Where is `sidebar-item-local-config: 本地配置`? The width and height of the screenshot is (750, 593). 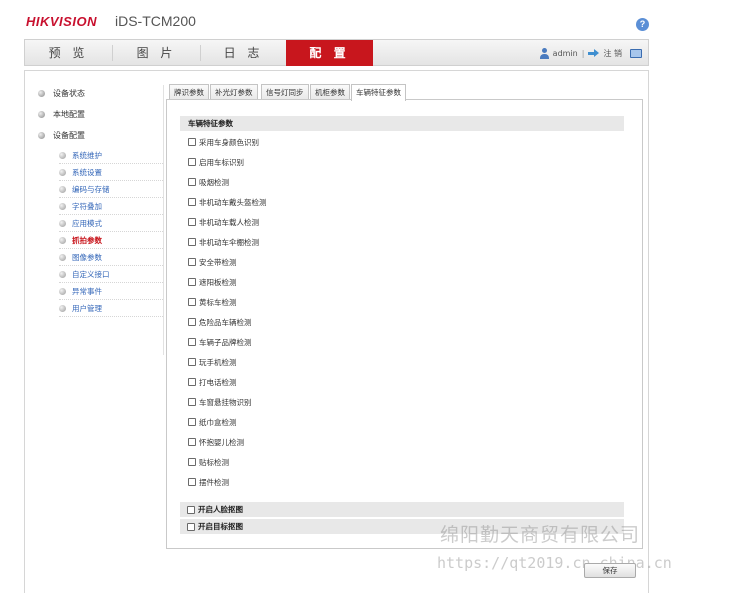 sidebar-item-local-config: 本地配置 is located at coordinates (61, 114).